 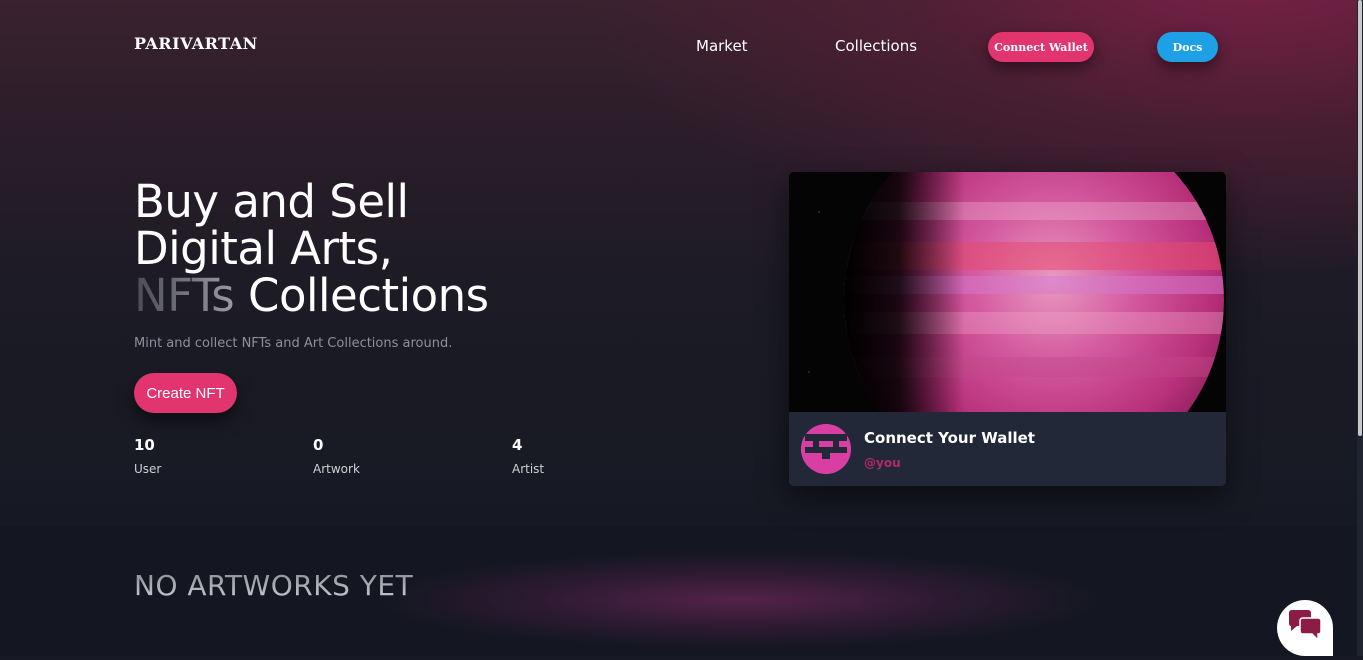 I want to click on card-title: Connect Your Wallet, so click(x=949, y=438).